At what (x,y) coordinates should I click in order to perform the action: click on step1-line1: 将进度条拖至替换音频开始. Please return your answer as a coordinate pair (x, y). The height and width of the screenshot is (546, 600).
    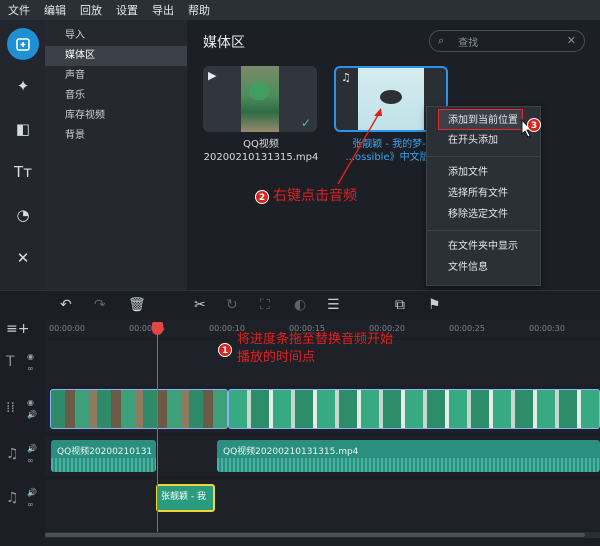
    Looking at the image, I should click on (315, 339).